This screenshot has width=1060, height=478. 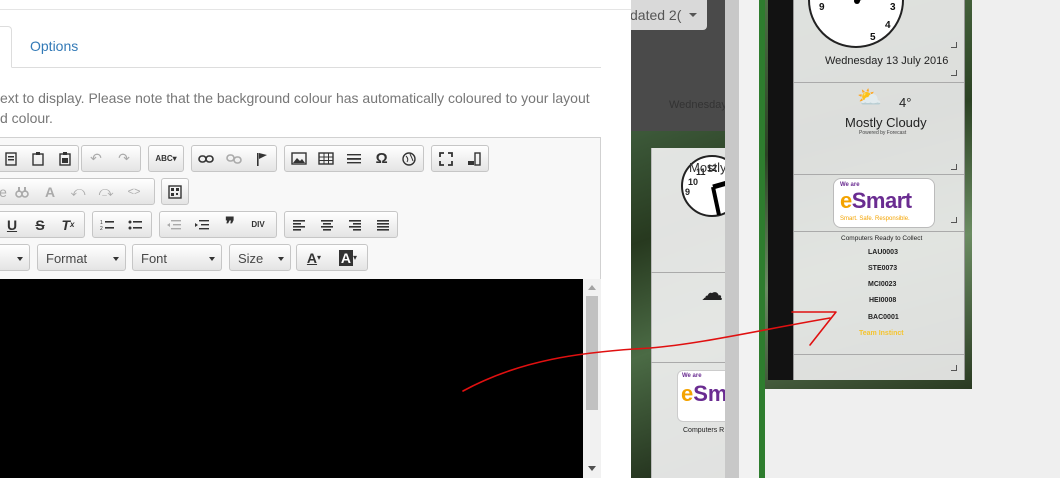 I want to click on strike-icon: S, so click(x=40, y=224).